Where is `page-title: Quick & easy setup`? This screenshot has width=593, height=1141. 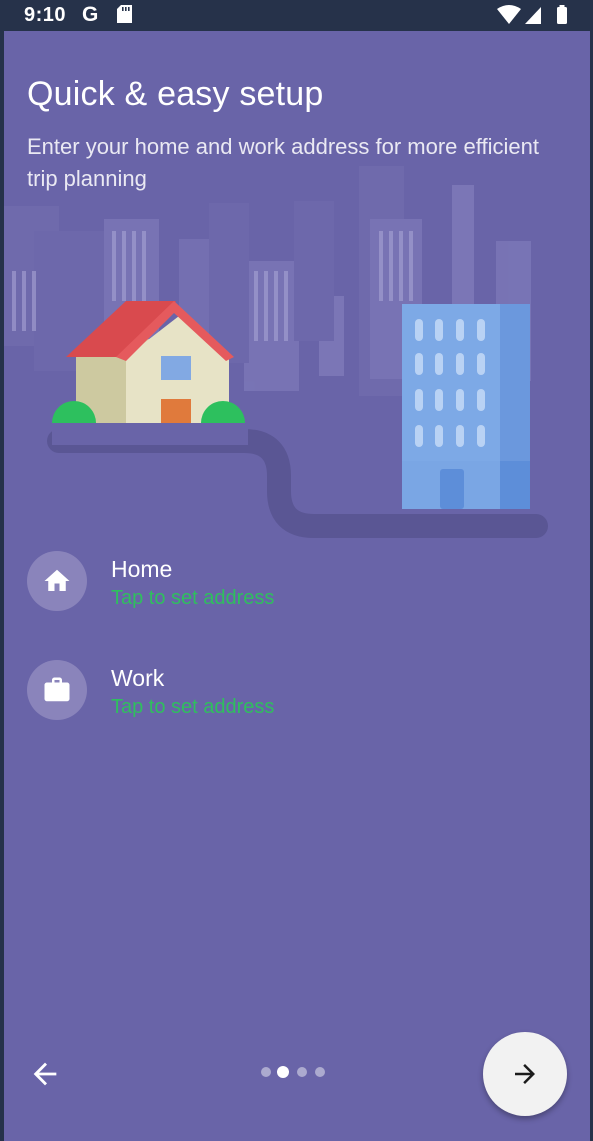
page-title: Quick & easy setup is located at coordinates (175, 94).